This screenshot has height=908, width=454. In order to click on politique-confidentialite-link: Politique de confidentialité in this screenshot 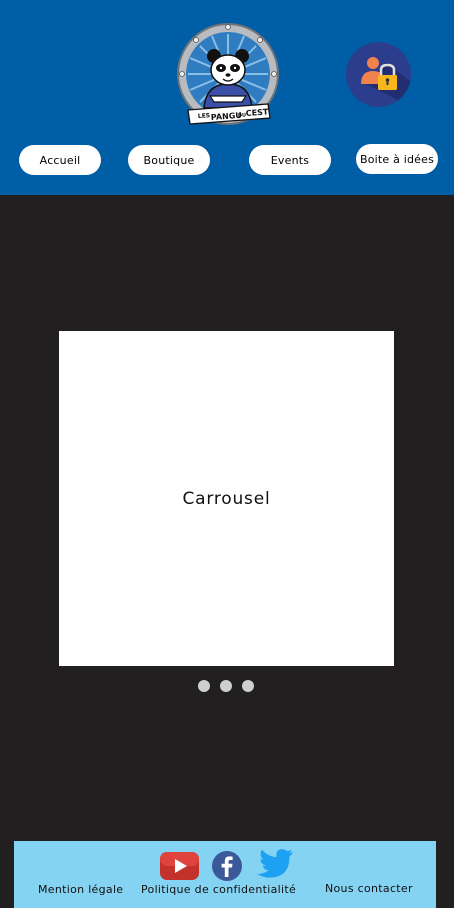, I will do `click(218, 889)`.